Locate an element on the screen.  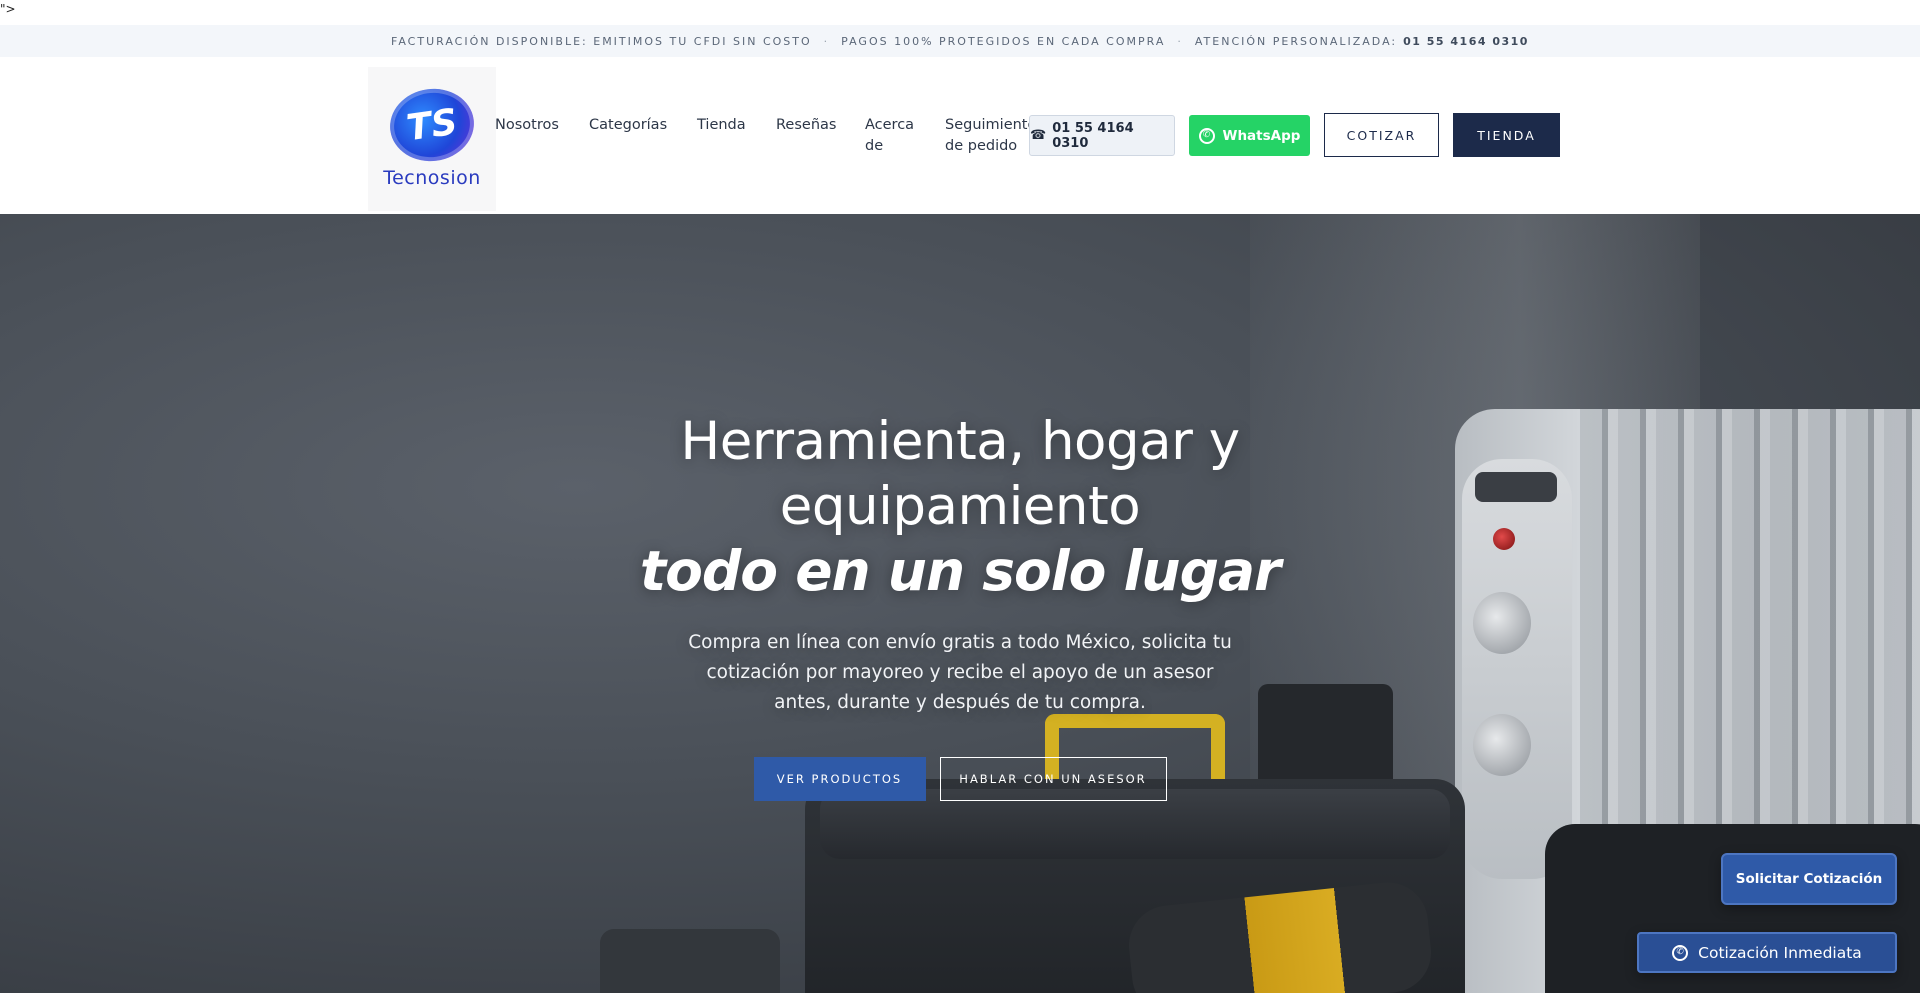
nav-acerca-line1: Acerca is located at coordinates (890, 125).